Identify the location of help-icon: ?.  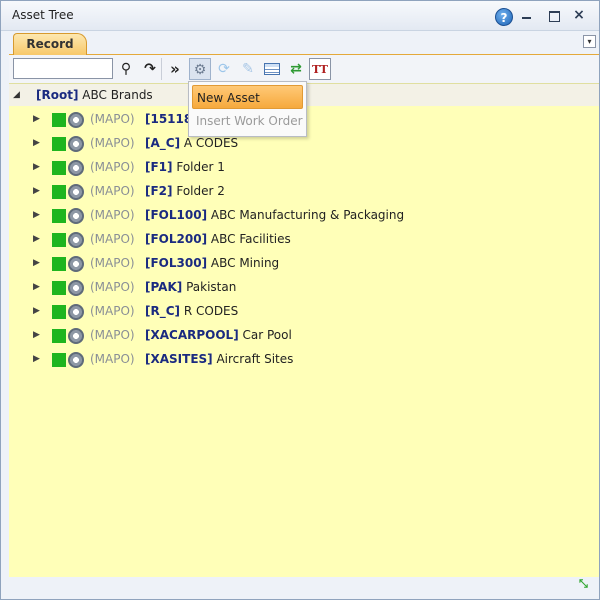
(504, 17).